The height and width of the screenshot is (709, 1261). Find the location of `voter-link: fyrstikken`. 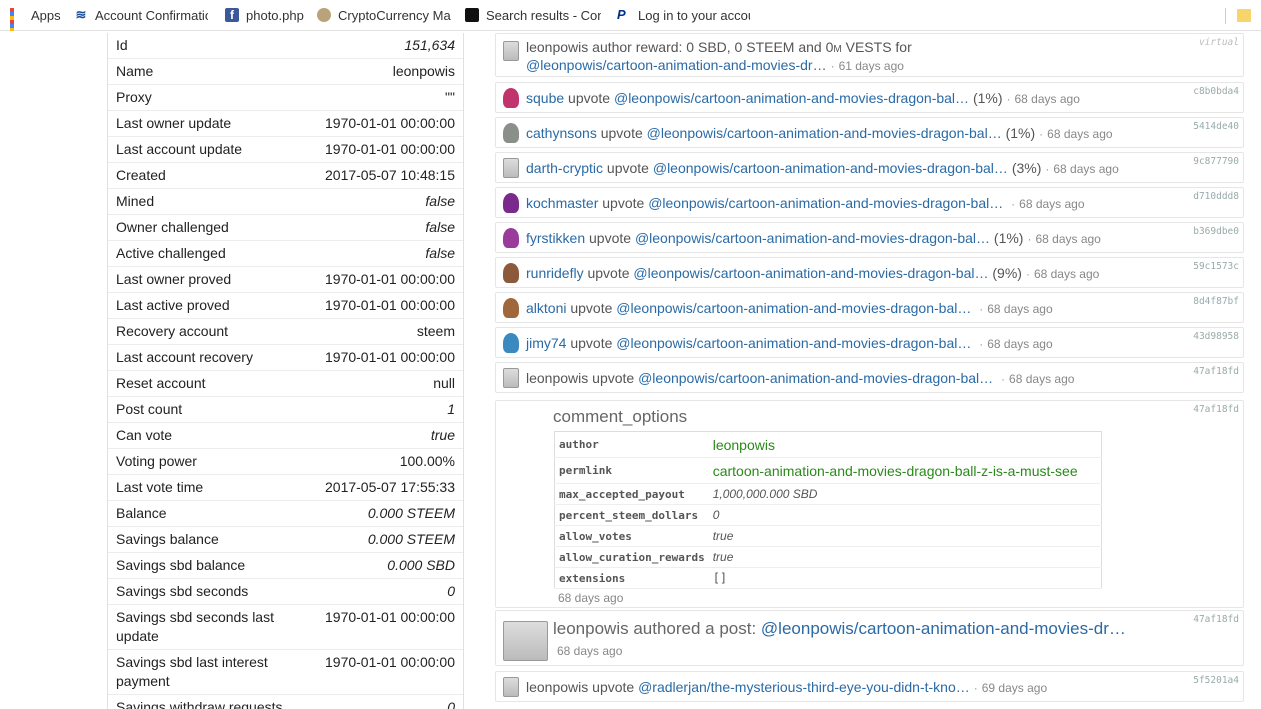

voter-link: fyrstikken is located at coordinates (555, 238).